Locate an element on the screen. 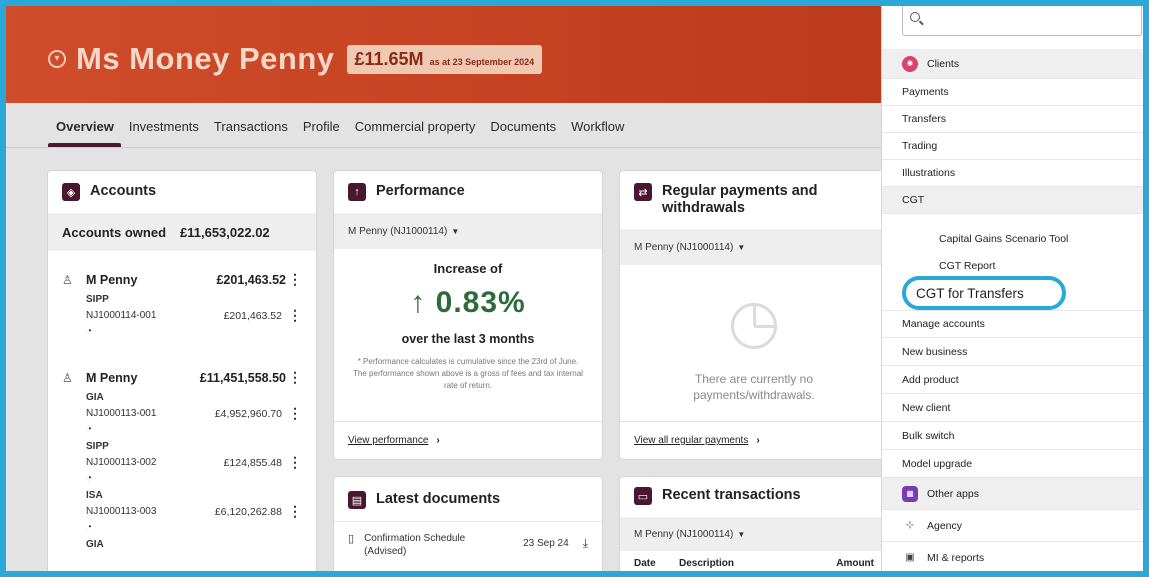 The image size is (1149, 577). clients-icon: ✺ is located at coordinates (910, 63).